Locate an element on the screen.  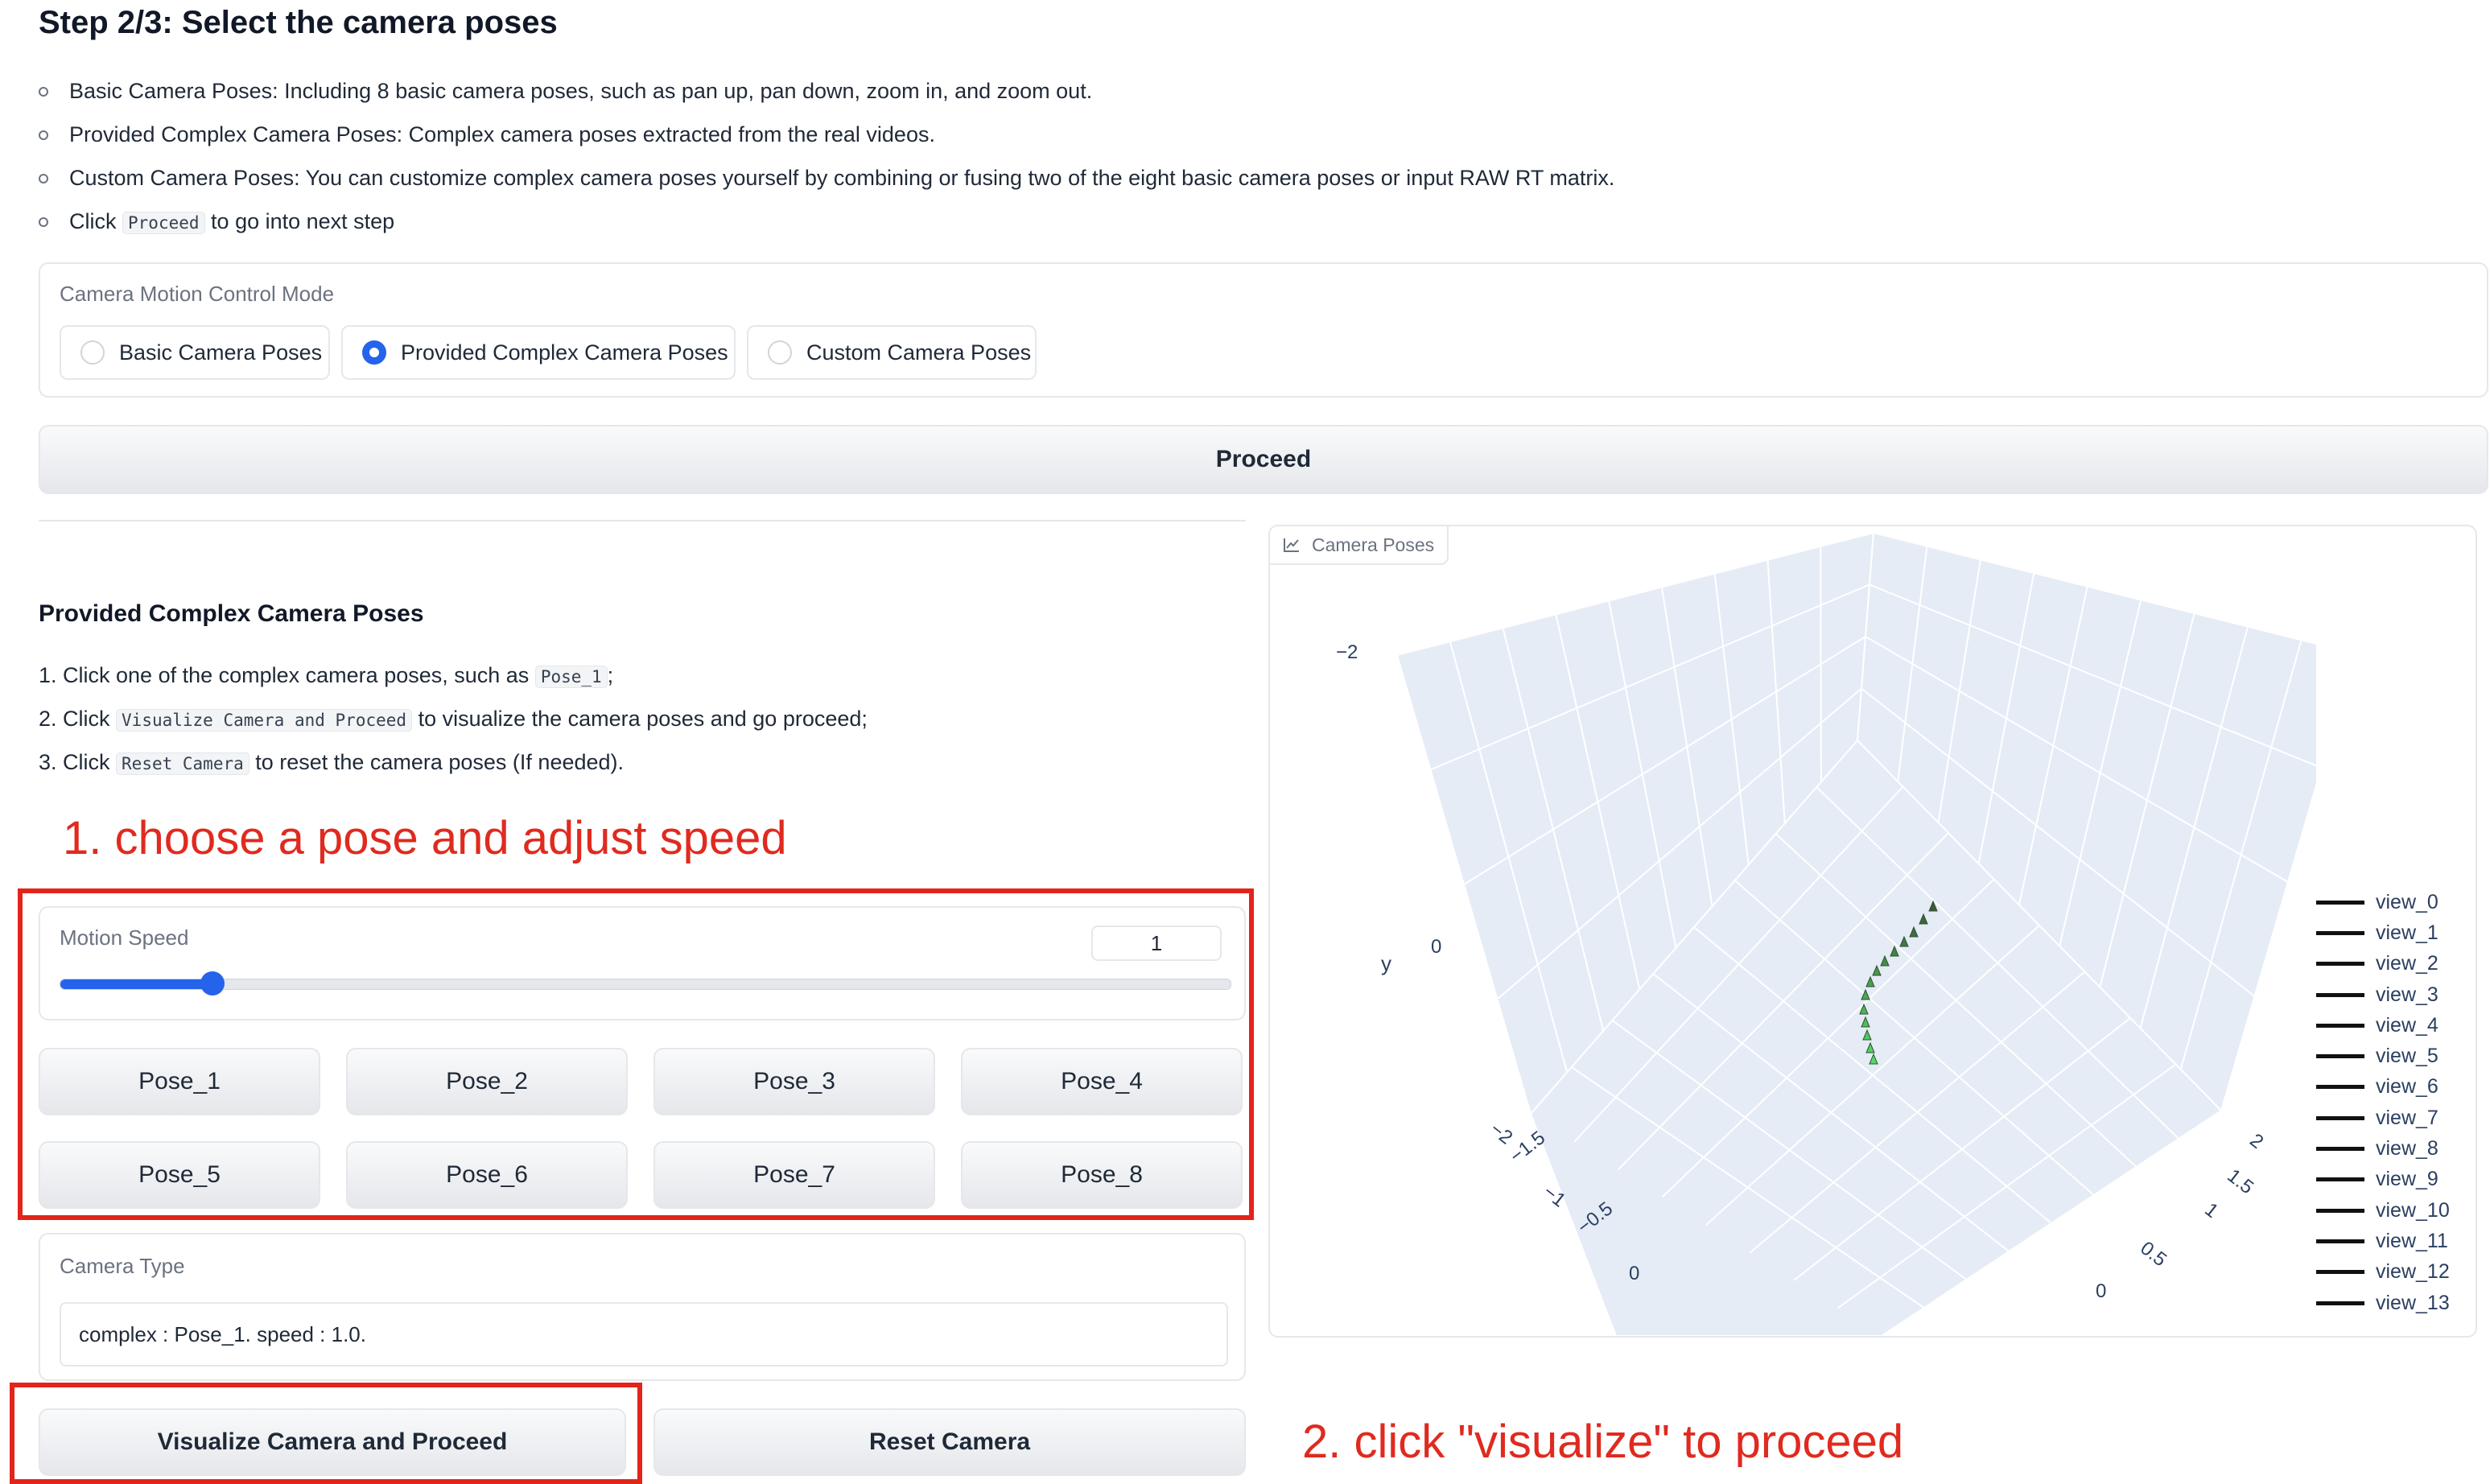
pose-1-code: Pose_1 is located at coordinates (571, 677).